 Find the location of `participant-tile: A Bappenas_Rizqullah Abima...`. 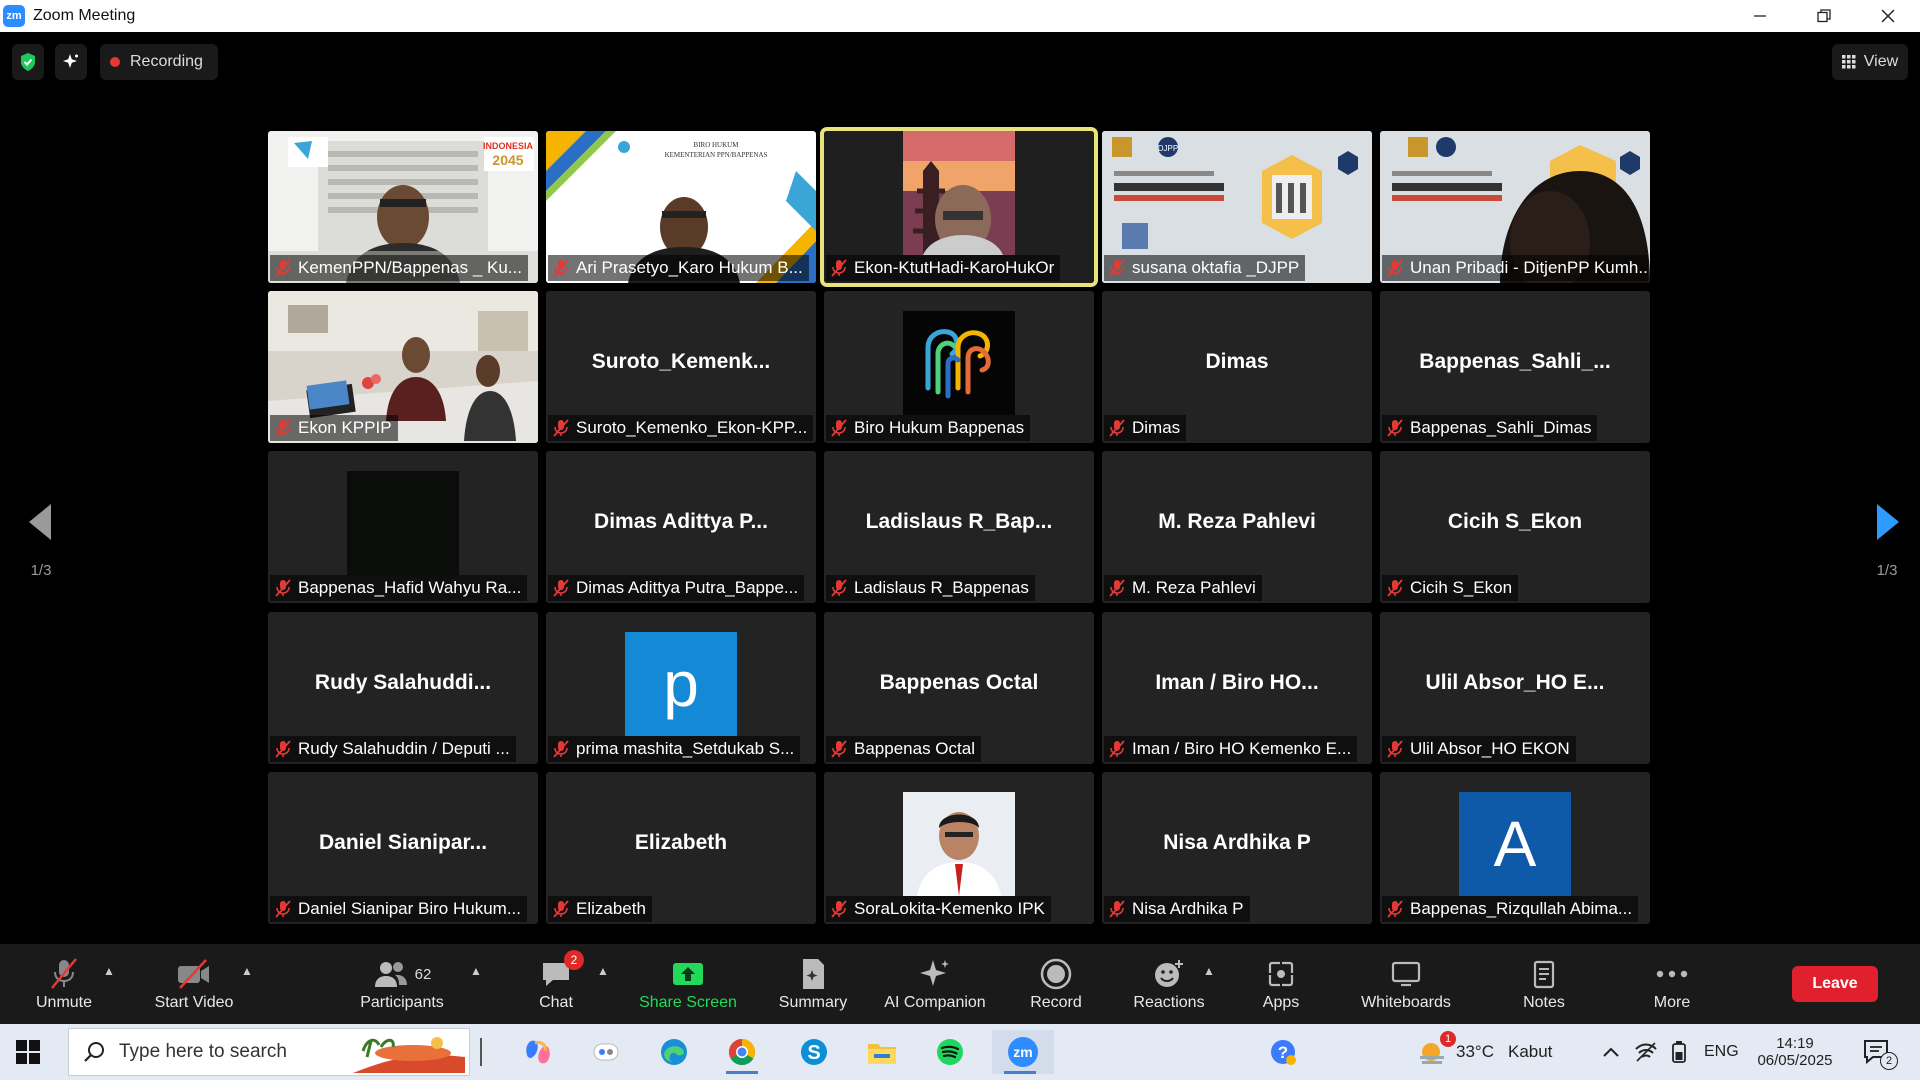

participant-tile: A Bappenas_Rizqullah Abima... is located at coordinates (1515, 848).